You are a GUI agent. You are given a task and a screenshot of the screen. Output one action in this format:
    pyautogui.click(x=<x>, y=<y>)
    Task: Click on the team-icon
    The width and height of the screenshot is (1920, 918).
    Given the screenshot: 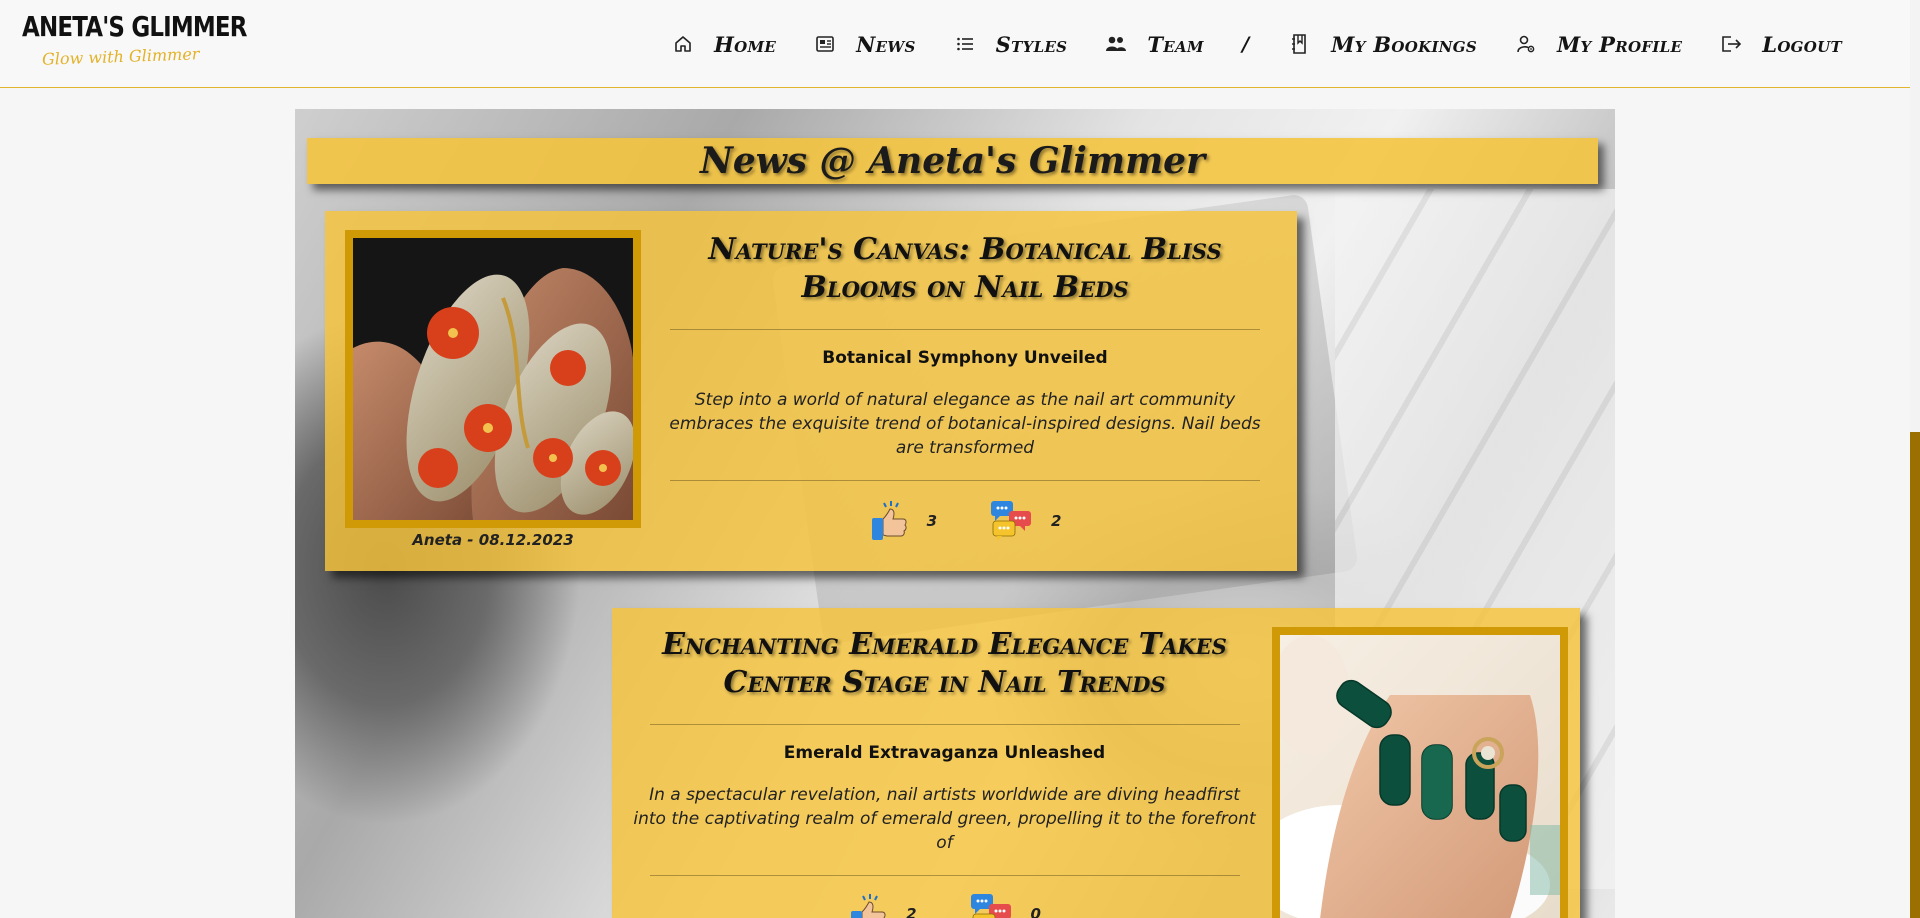 What is the action you would take?
    pyautogui.click(x=1116, y=44)
    